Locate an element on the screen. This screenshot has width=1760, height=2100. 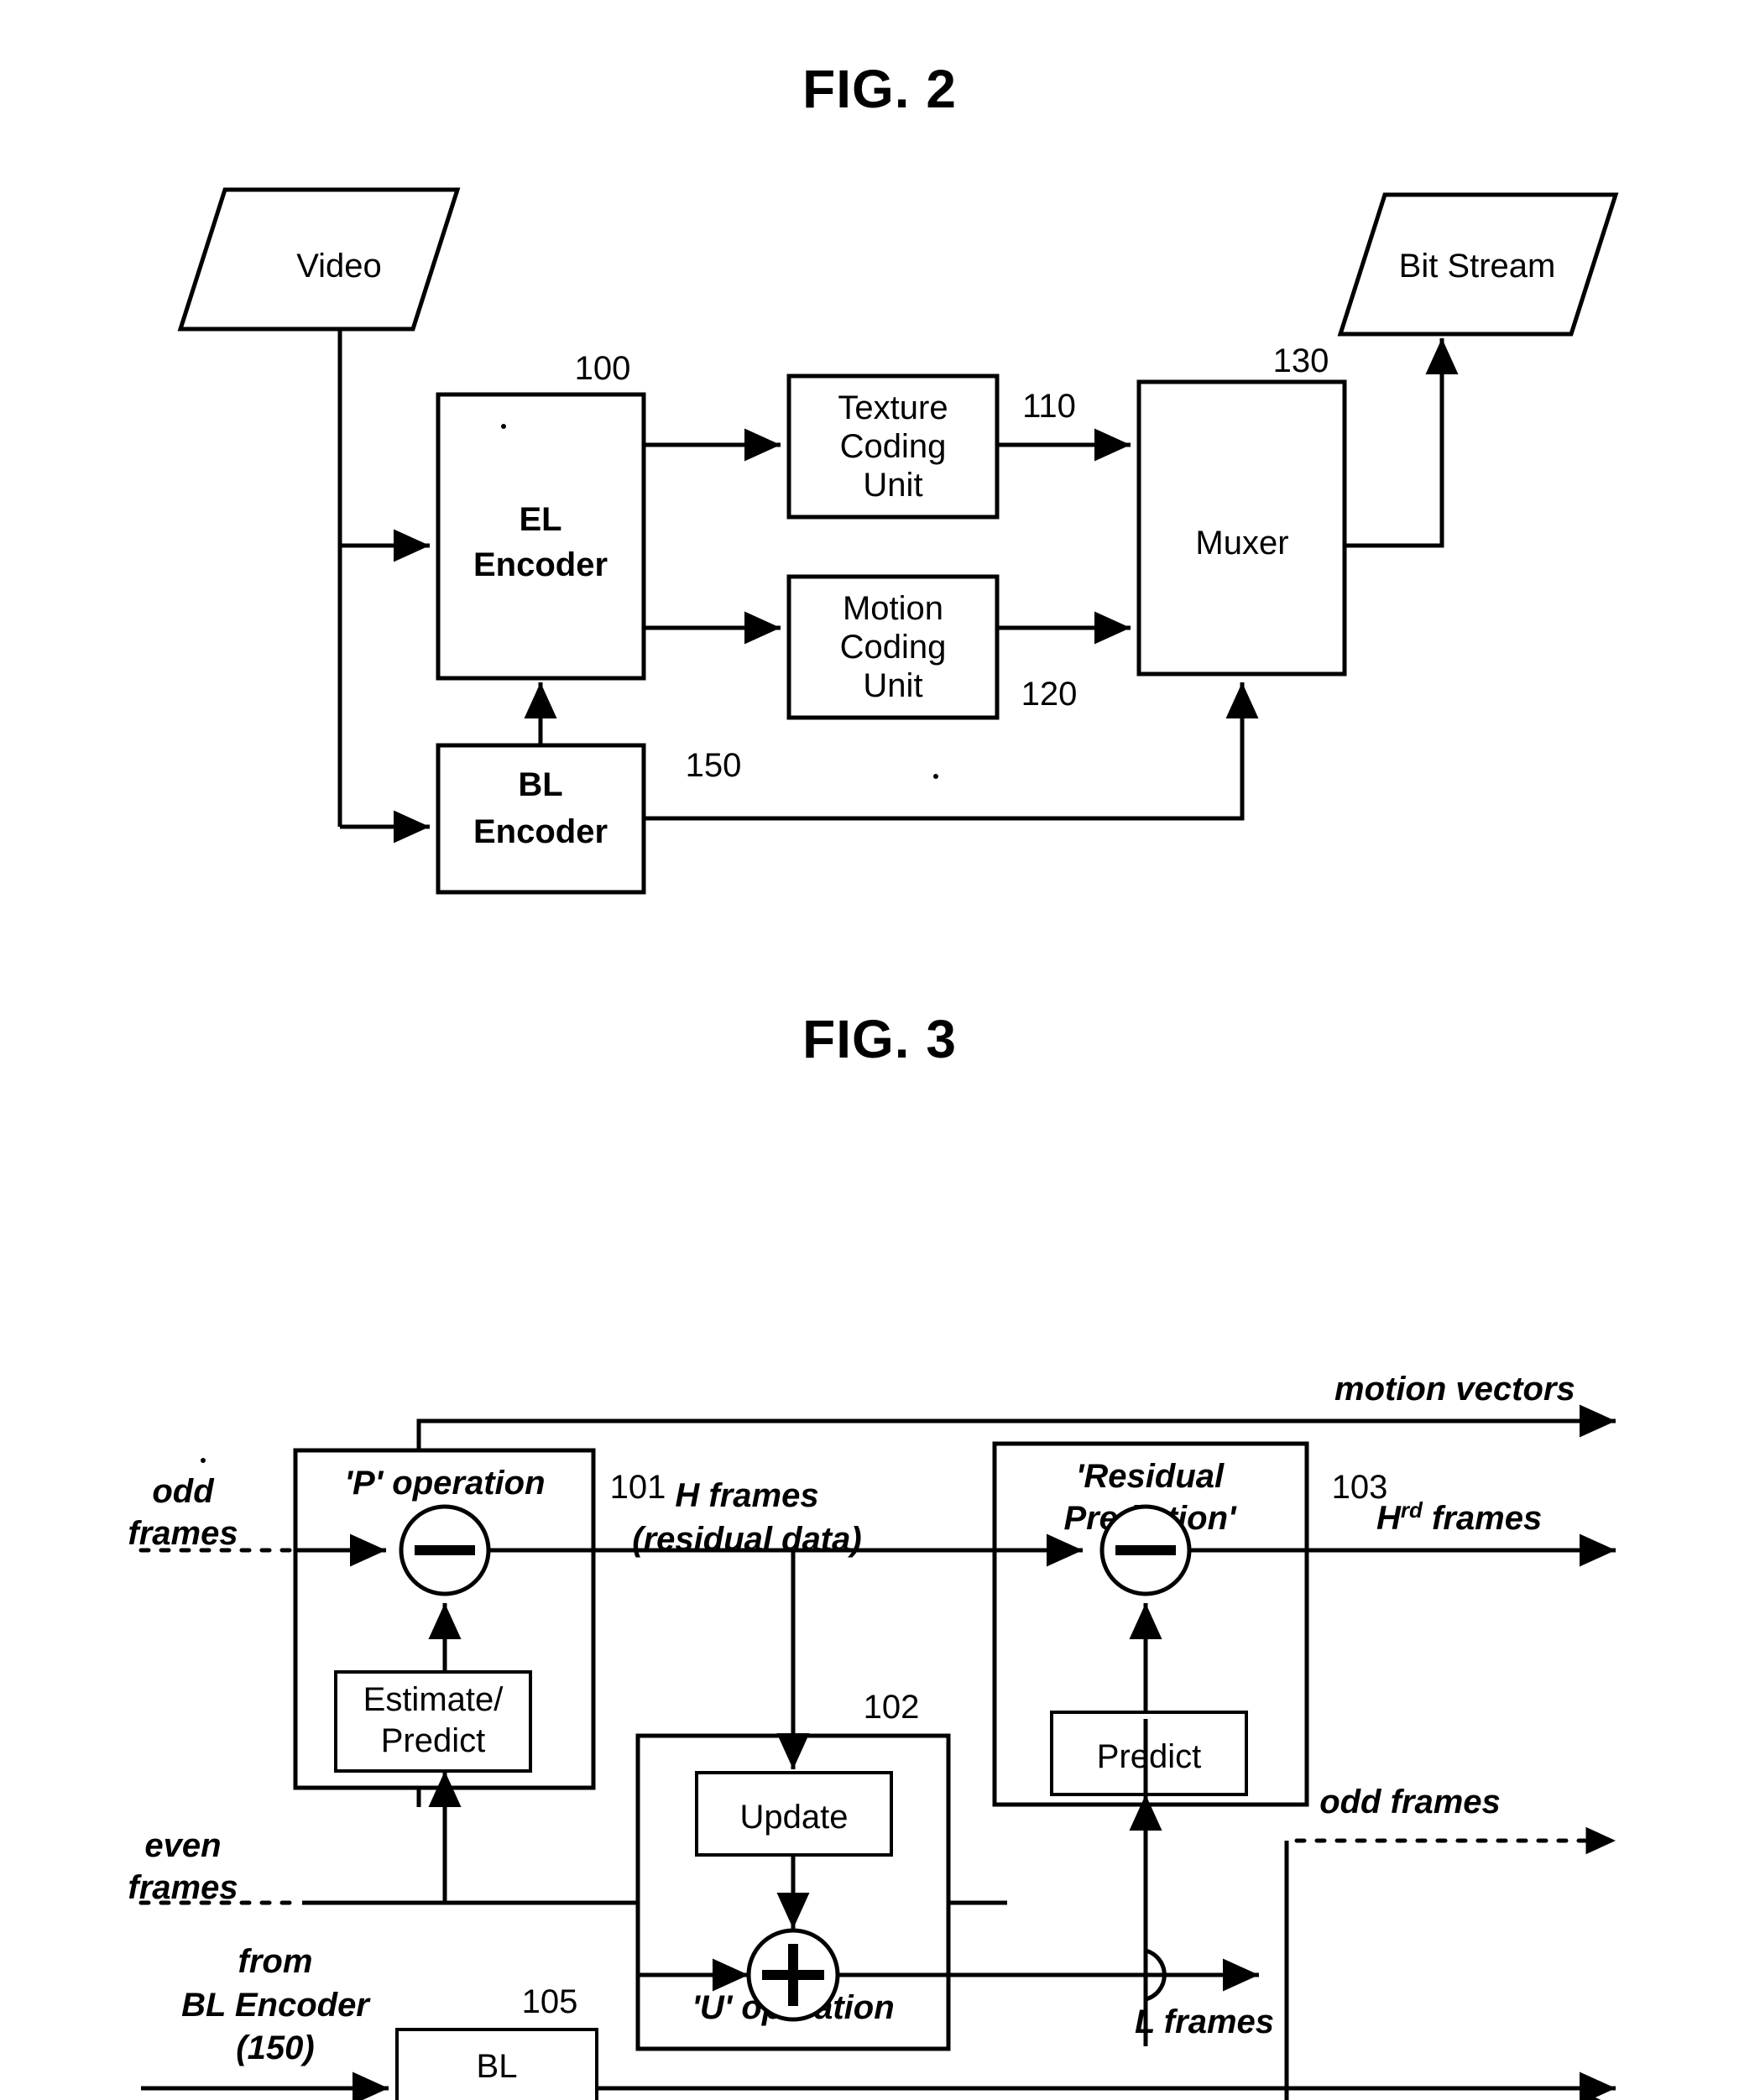
from-bl-encoder-label-line3: (150) is located at coordinates (275, 2048).